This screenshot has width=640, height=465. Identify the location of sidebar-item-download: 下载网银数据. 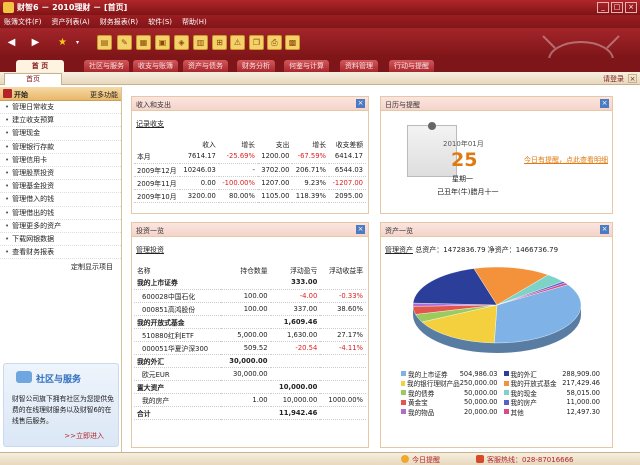
(60, 240).